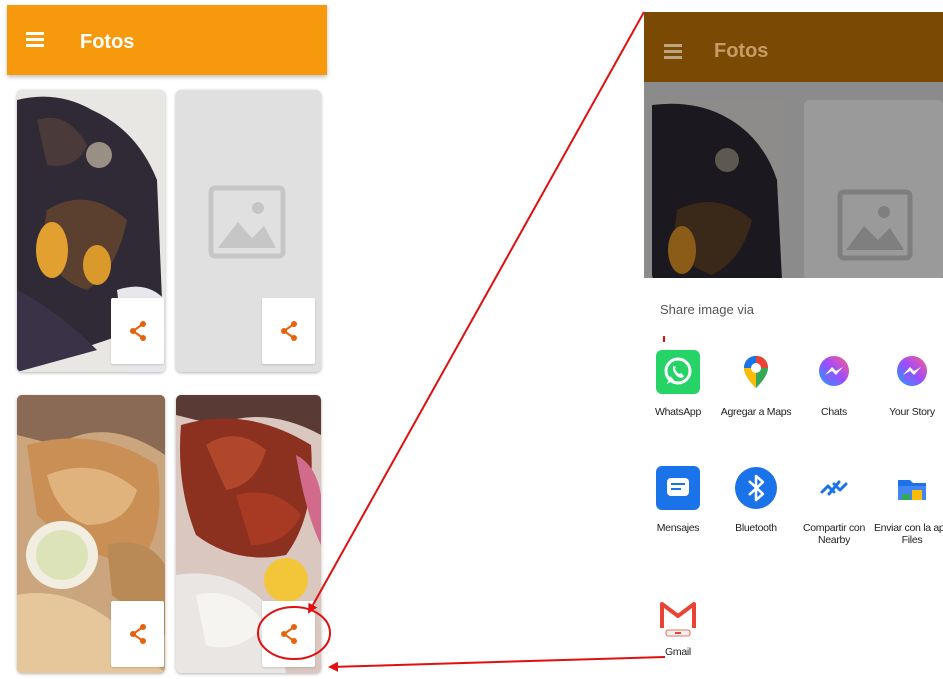 The height and width of the screenshot is (679, 943). I want to click on share-target-files: Enviar con la app Files, so click(907, 506).